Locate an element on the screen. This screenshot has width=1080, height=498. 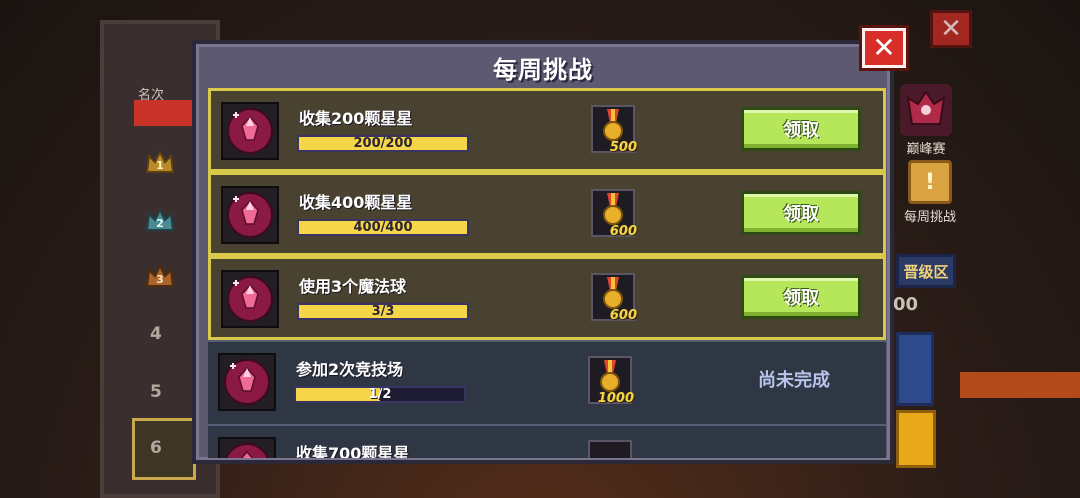
close-button: ✕ is located at coordinates (884, 48).